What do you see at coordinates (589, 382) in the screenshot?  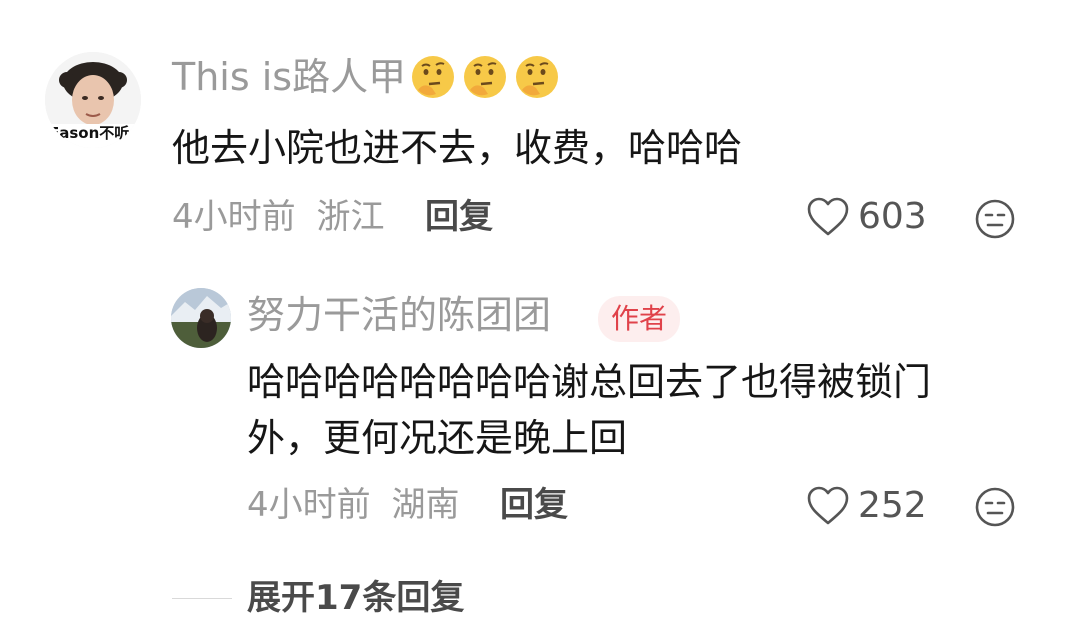 I see `reply-text-line-1: 哈哈哈哈哈哈哈哈谢总回去了也得被锁门` at bounding box center [589, 382].